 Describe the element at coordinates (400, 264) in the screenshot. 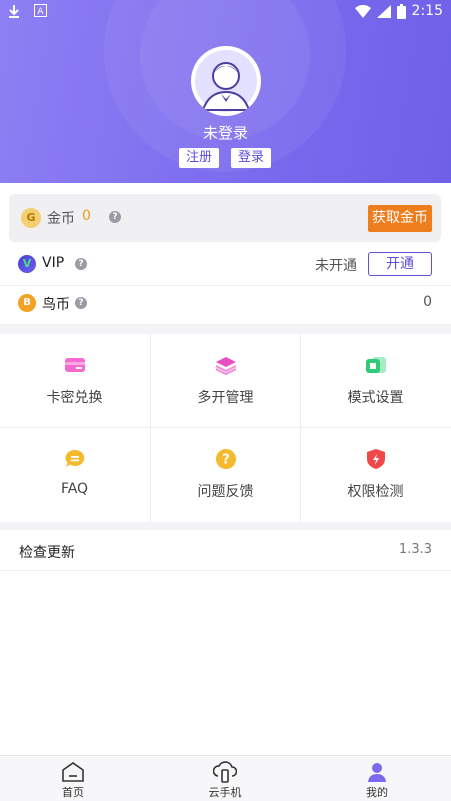

I see `open-vip-button: 开通` at that location.